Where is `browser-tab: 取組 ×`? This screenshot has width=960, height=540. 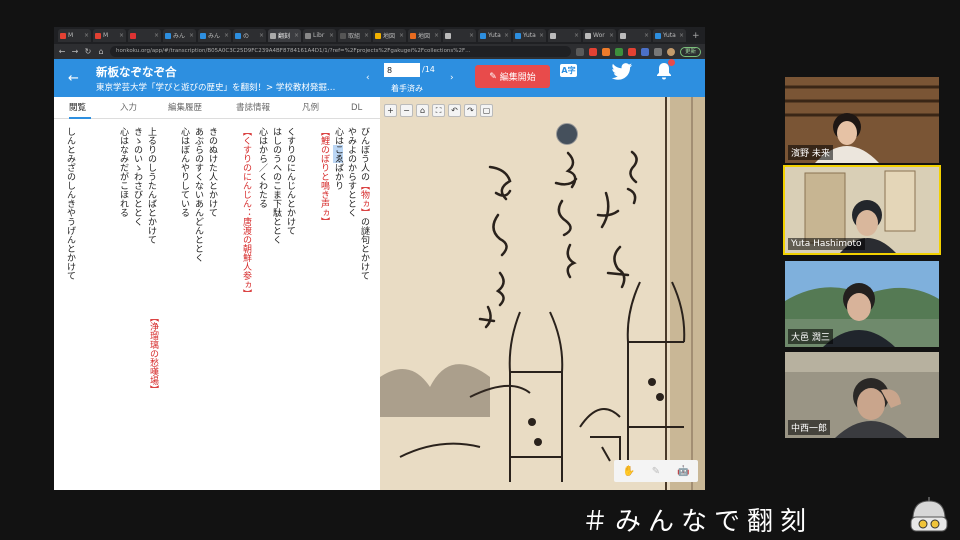 browser-tab: 取組 × is located at coordinates (354, 35).